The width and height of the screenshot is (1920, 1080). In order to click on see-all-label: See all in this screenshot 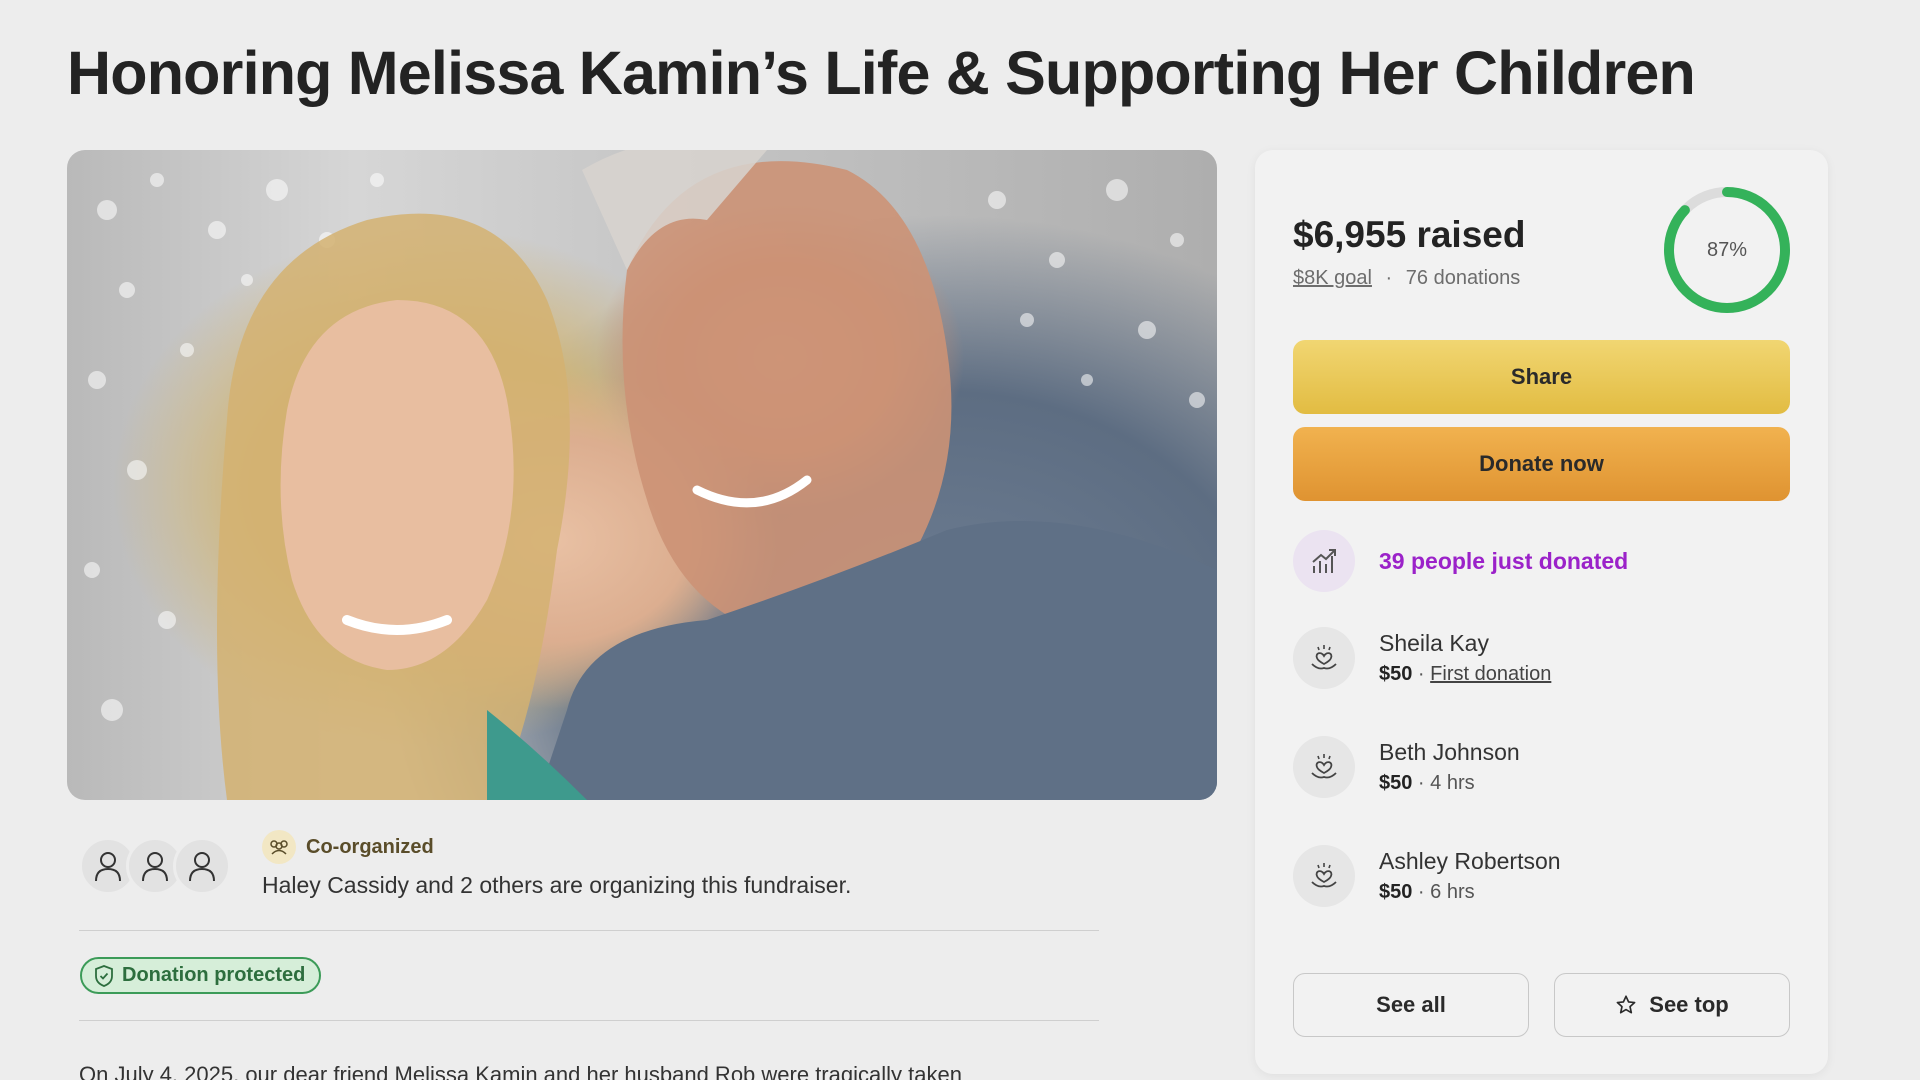, I will do `click(1411, 1004)`.